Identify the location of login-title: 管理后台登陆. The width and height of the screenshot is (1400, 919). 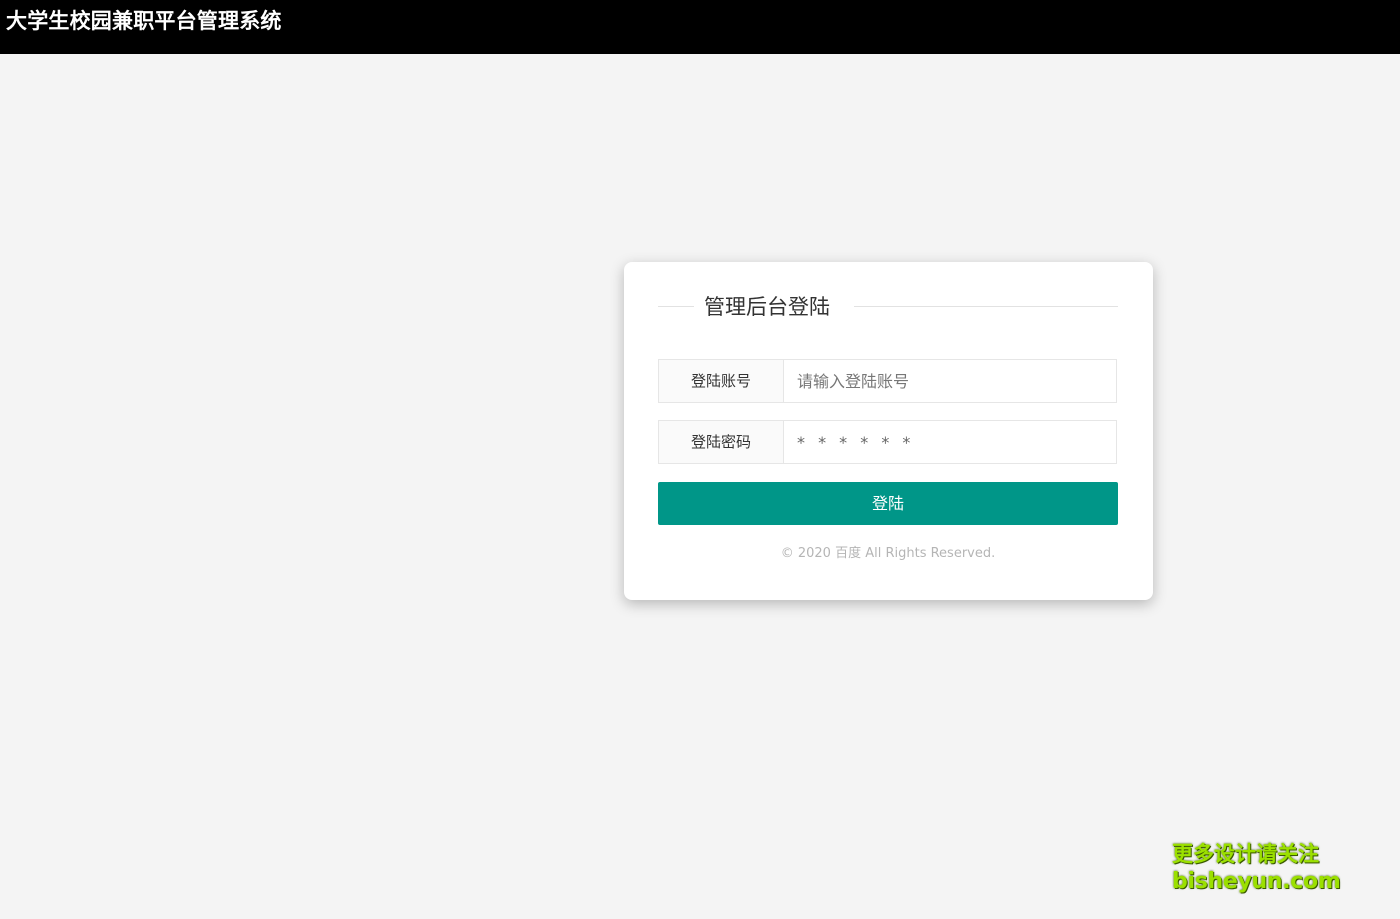
(767, 307).